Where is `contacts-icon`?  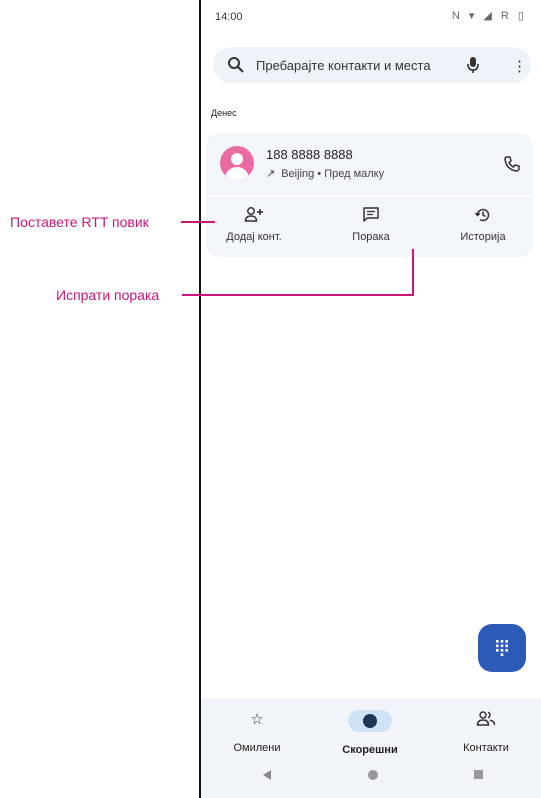
contacts-icon is located at coordinates (486, 720).